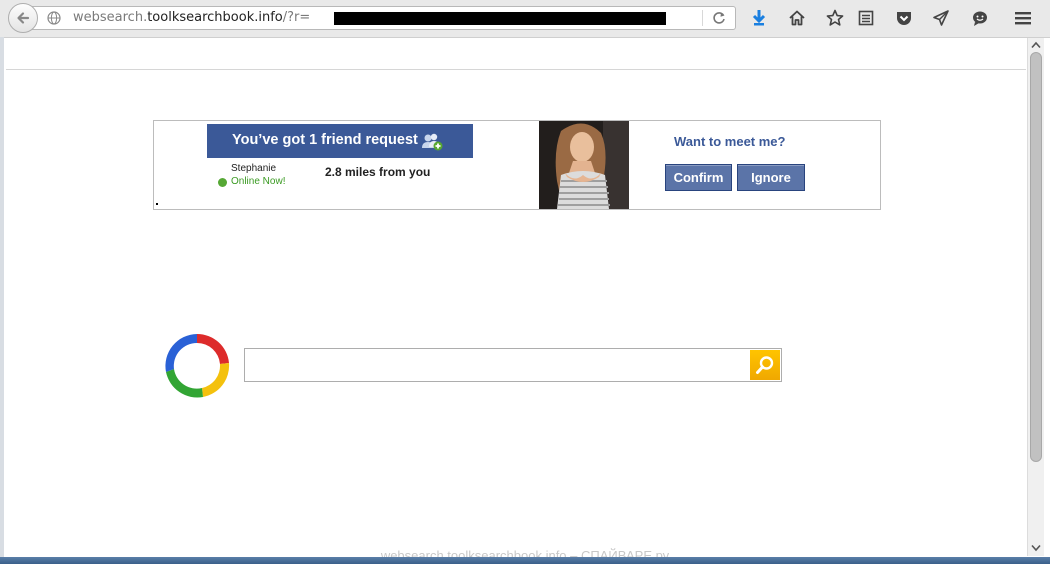  I want to click on browser-toolbar: websearch.toolksearchbook.info/?r=, so click(525, 19).